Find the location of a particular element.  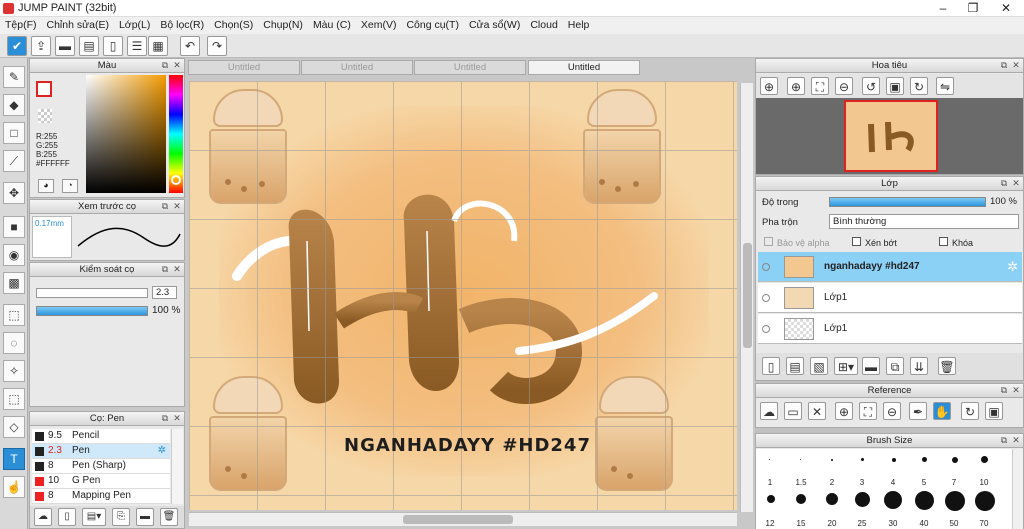

brush-item-mapping-pen: 8 Mapping Pen is located at coordinates (101, 496).